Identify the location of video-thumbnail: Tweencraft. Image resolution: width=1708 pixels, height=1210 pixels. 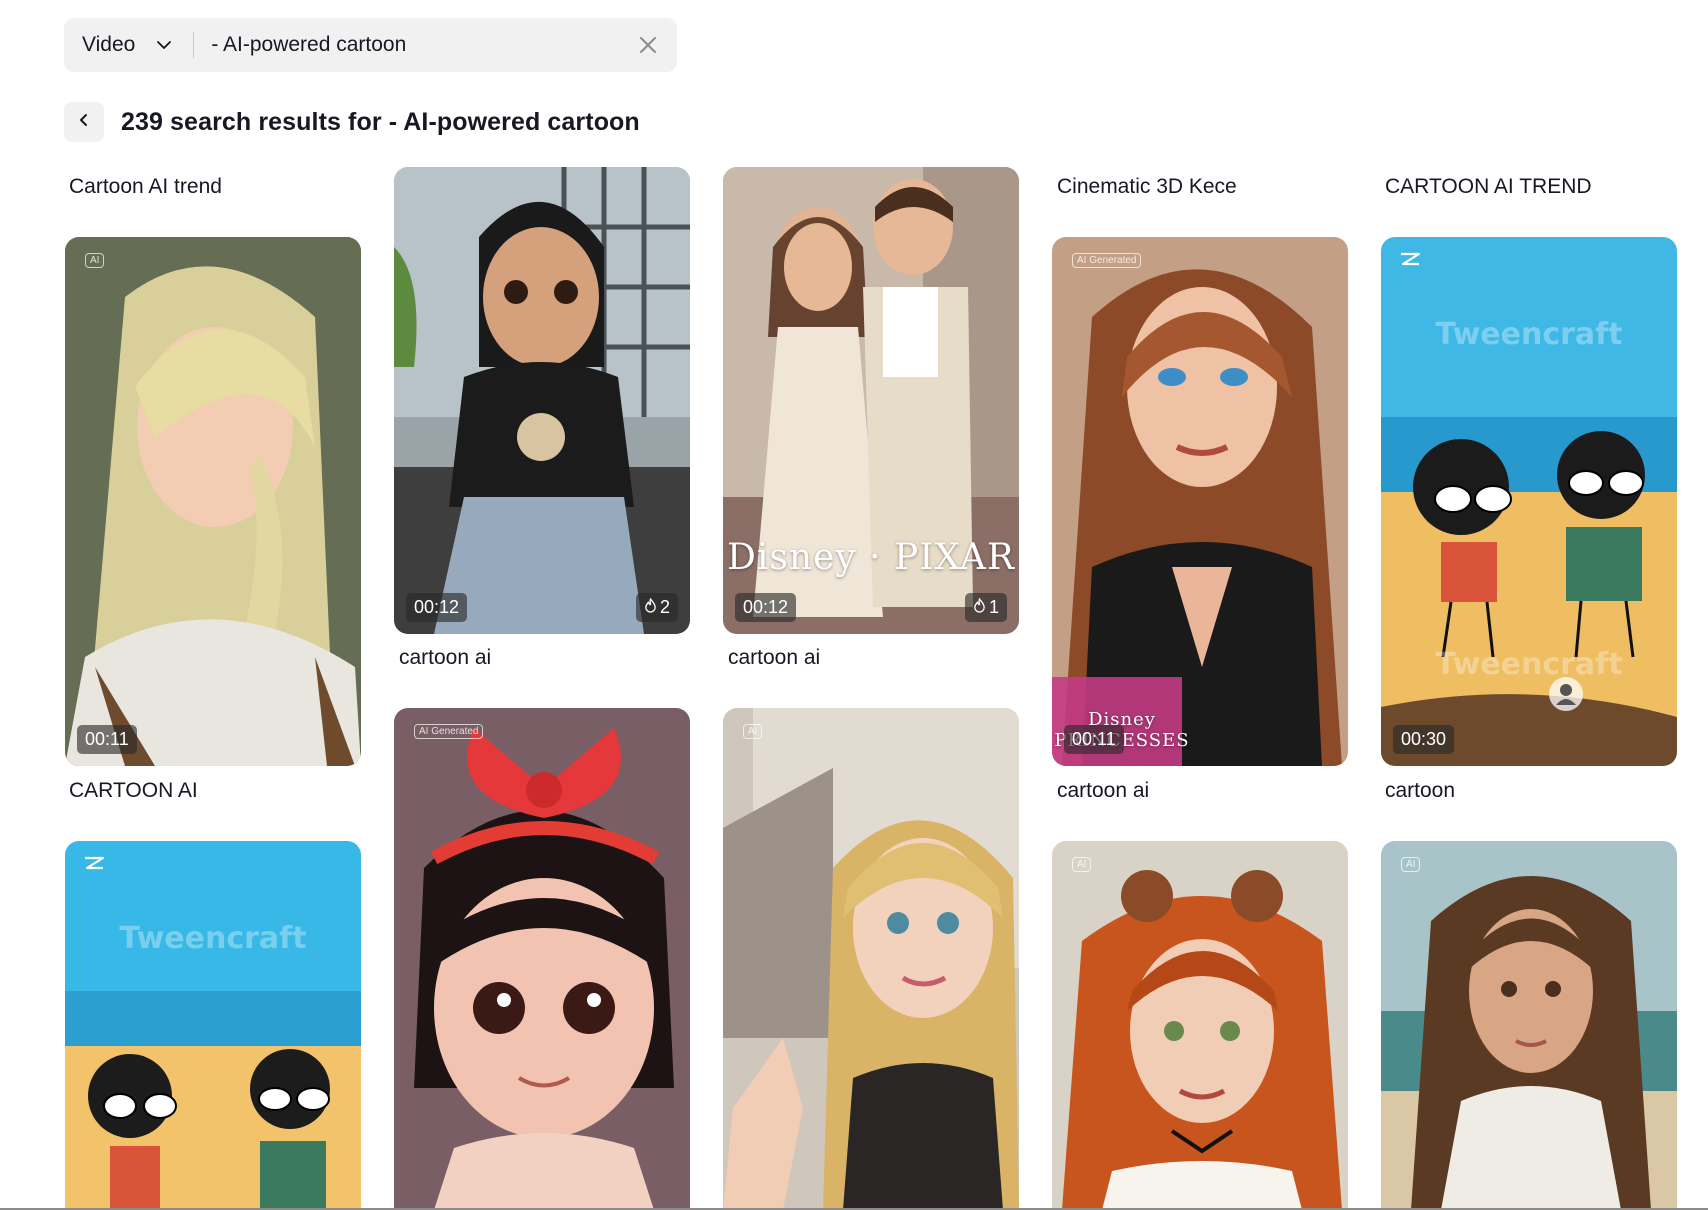
(213, 1025).